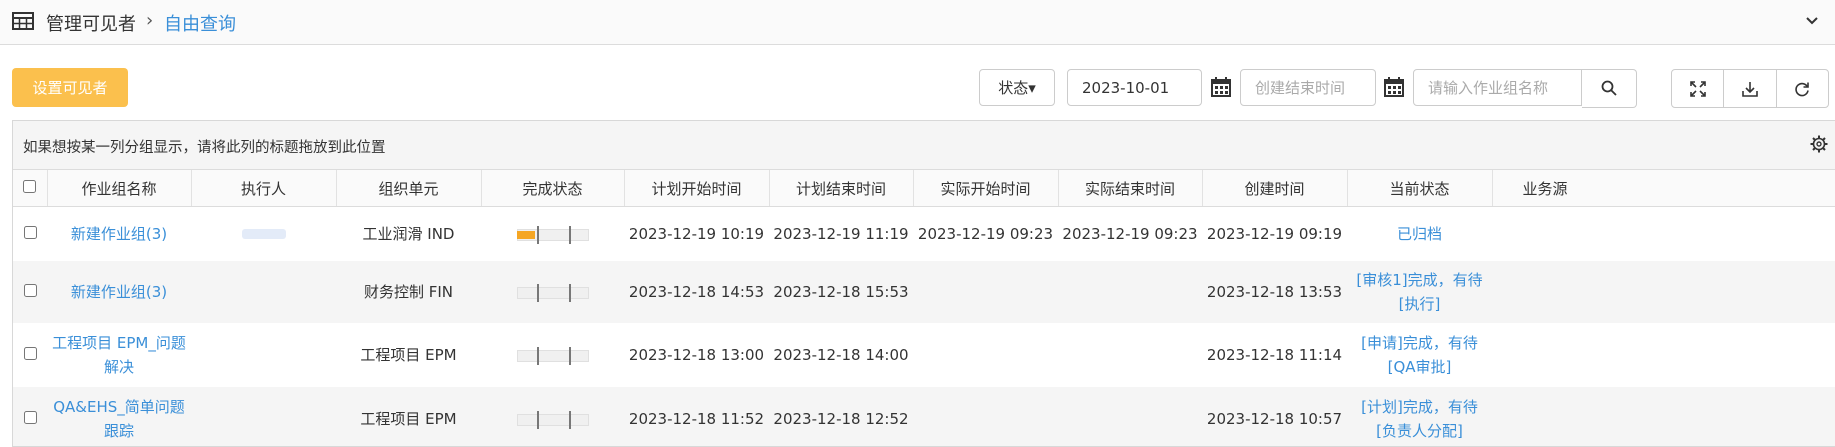 This screenshot has width=1835, height=447. What do you see at coordinates (841, 355) in the screenshot?
I see `plan-end-cell: 2023-12-18 14:00` at bounding box center [841, 355].